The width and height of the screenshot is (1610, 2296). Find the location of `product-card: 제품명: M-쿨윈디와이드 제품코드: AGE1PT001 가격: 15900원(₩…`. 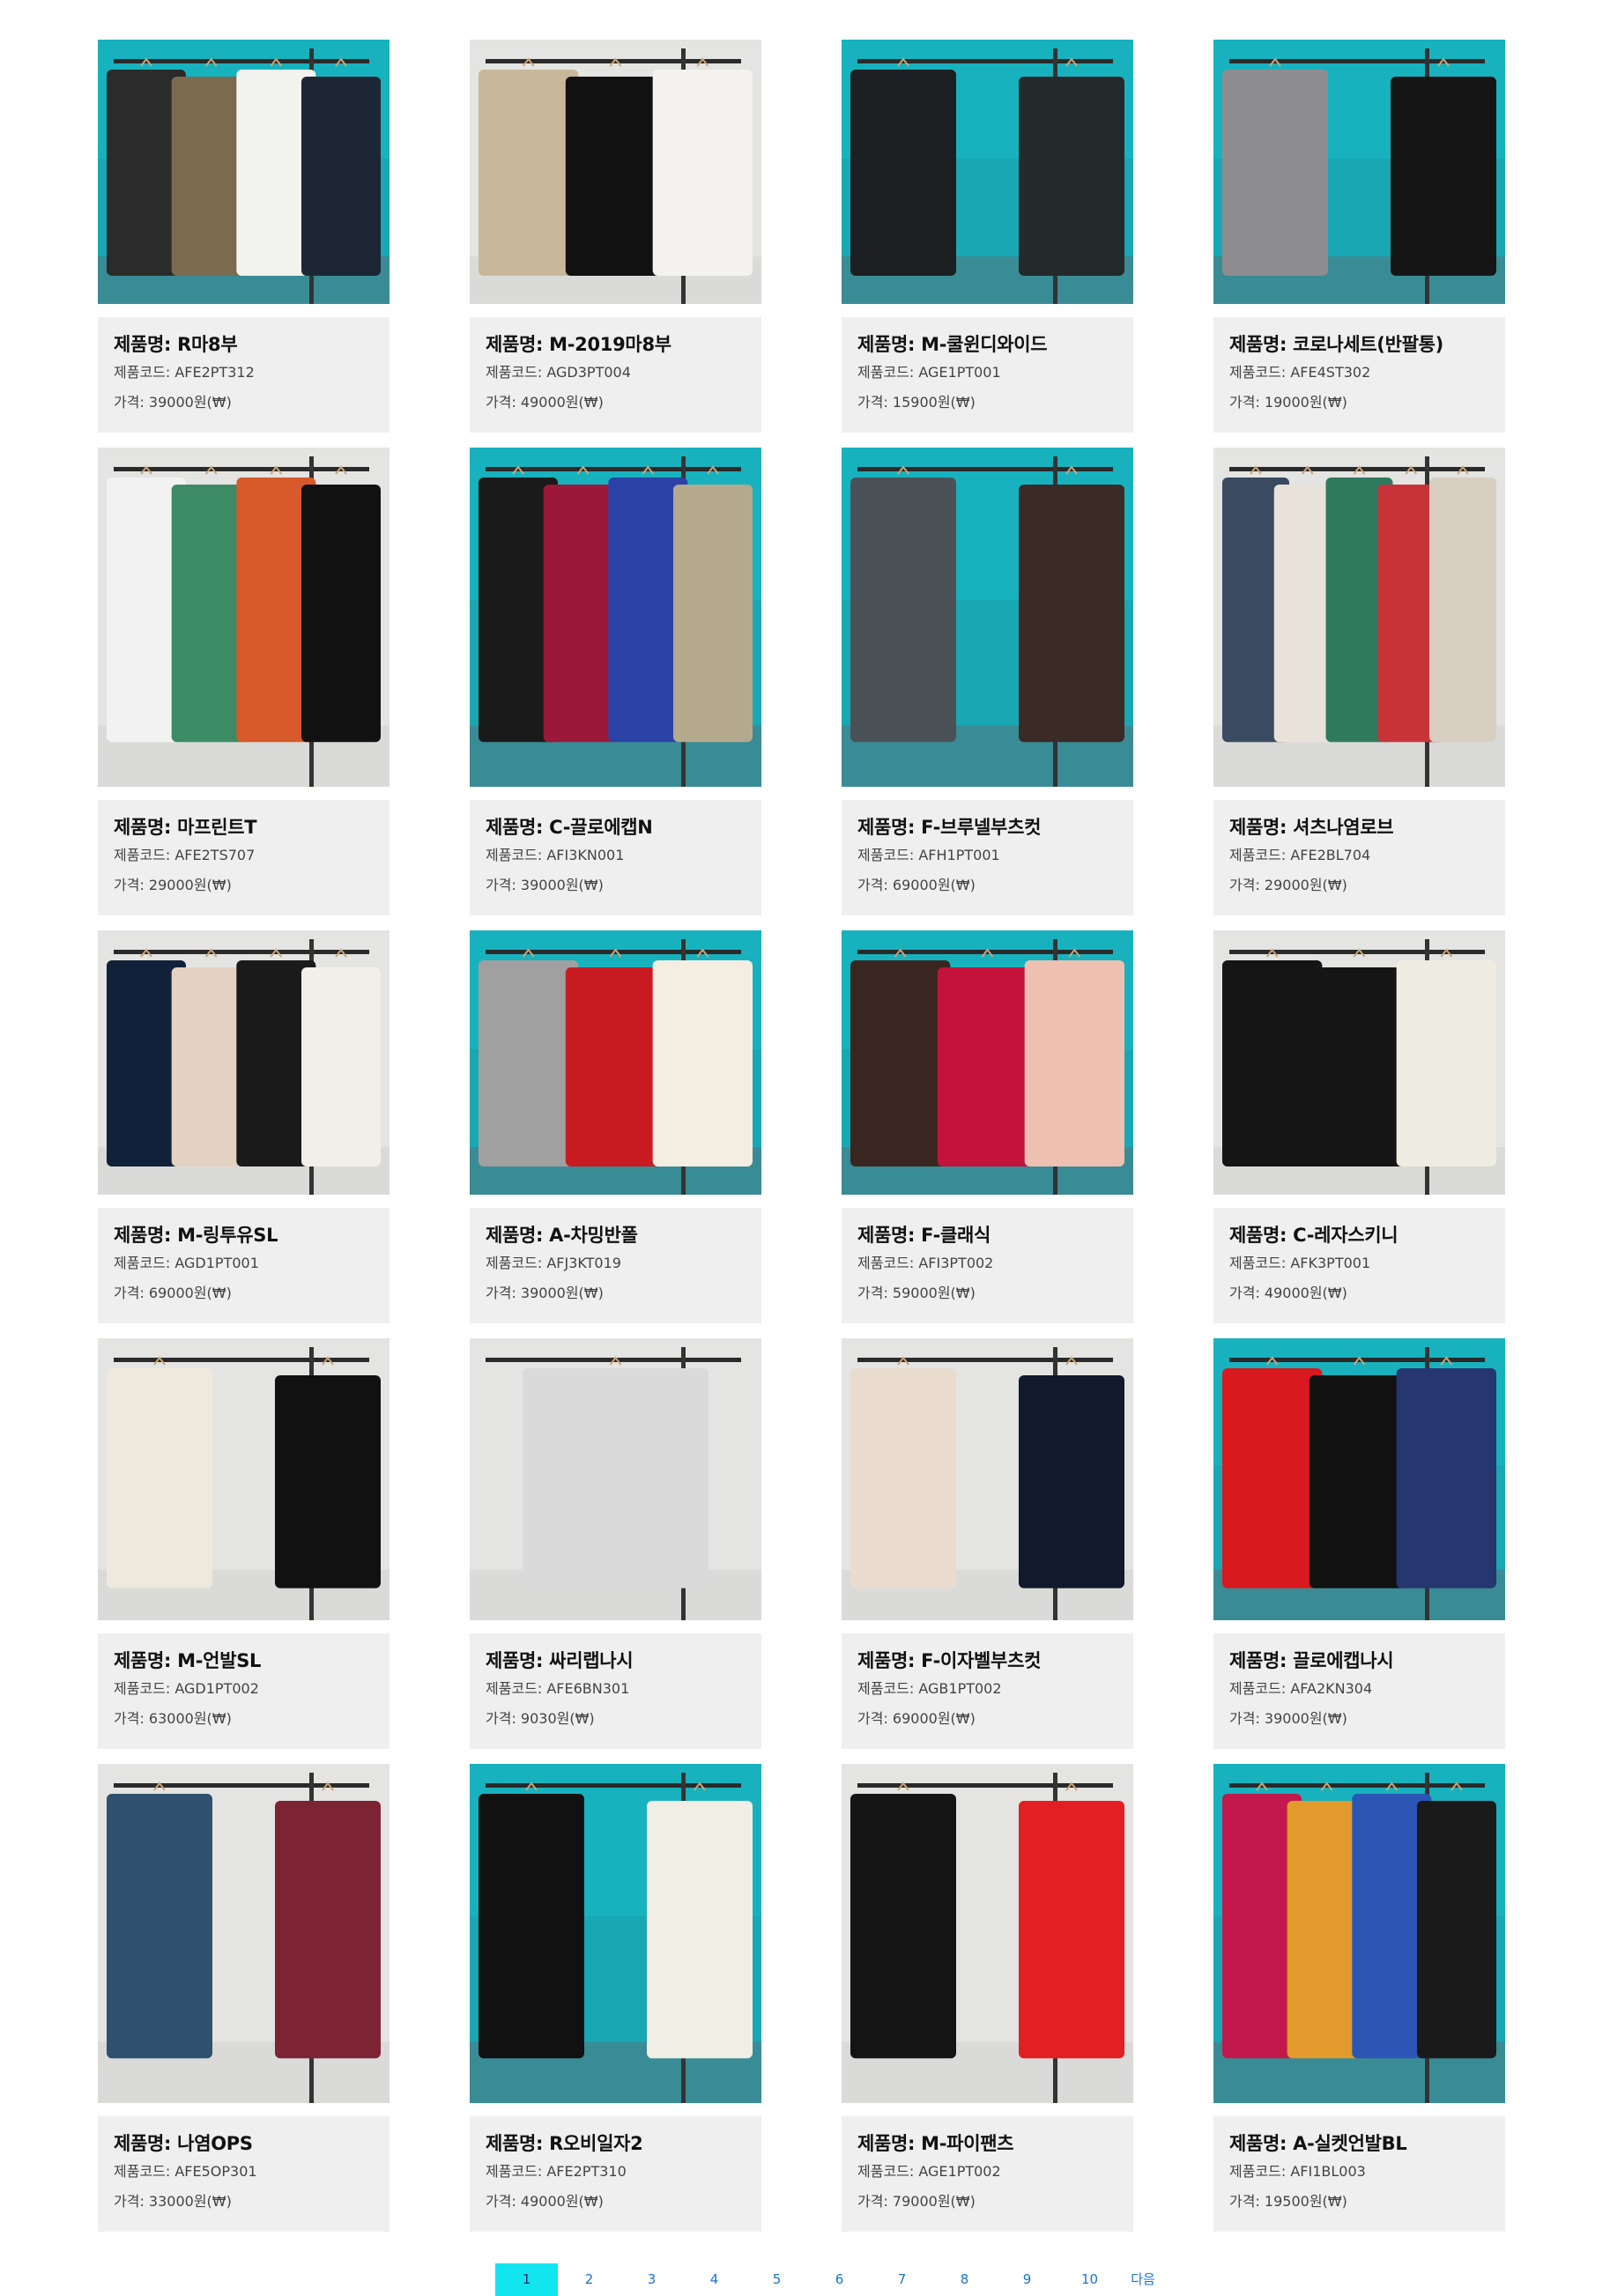

product-card: 제품명: M-쿨윈디와이드 제품코드: AGE1PT001 가격: 15900원(₩… is located at coordinates (988, 236).